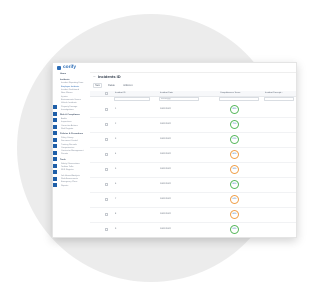  Describe the element at coordinates (67, 129) in the screenshot. I see `sidebar-item: Risk Register` at that location.